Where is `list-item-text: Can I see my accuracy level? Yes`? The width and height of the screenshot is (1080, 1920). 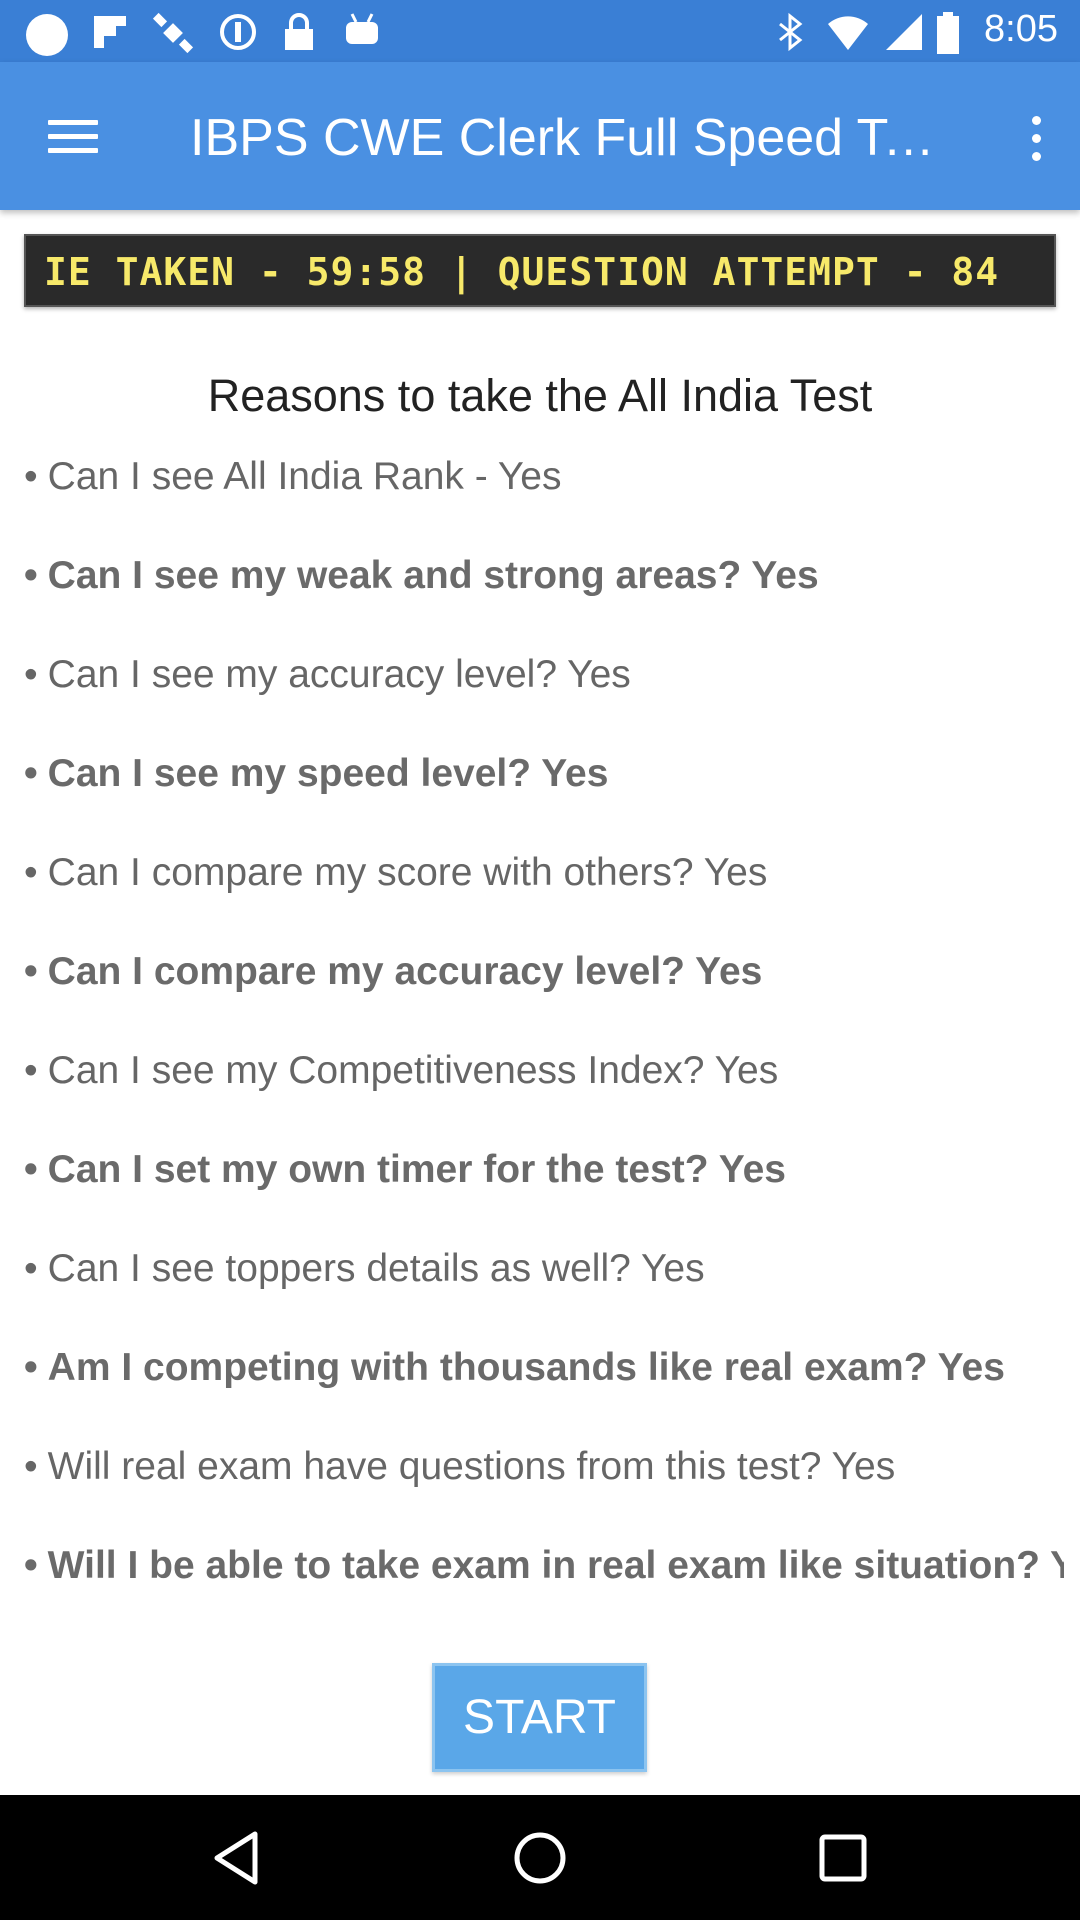
list-item-text: Can I see my accuracy level? Yes is located at coordinates (339, 674).